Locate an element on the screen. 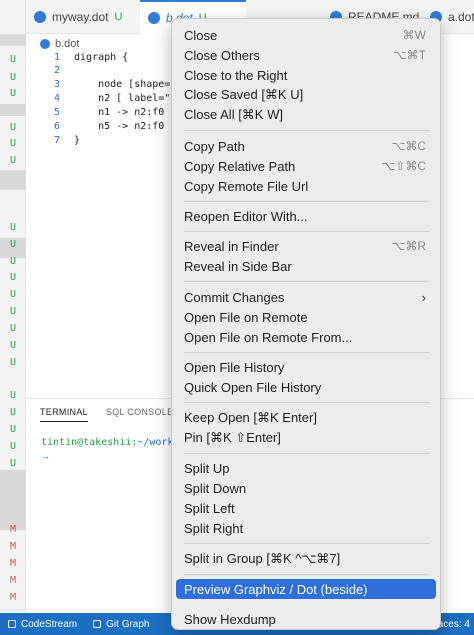  menu-item-label: Close to the Right is located at coordinates (236, 75).